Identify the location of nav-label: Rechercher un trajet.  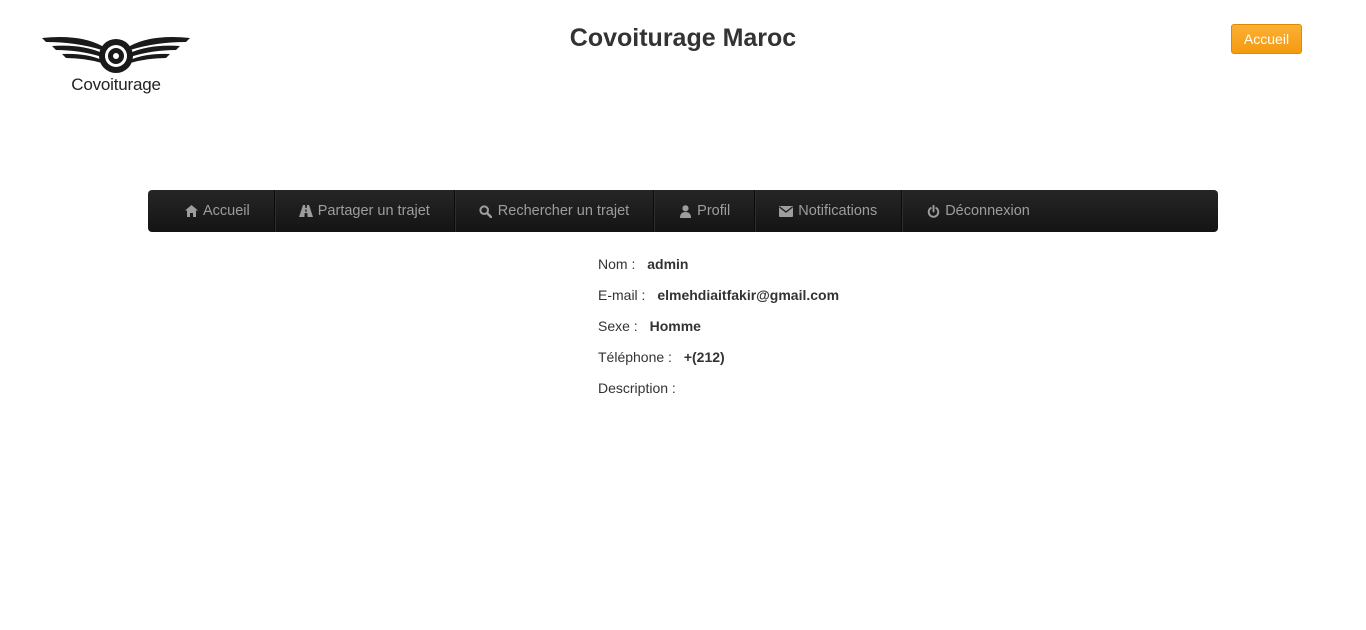
(563, 211).